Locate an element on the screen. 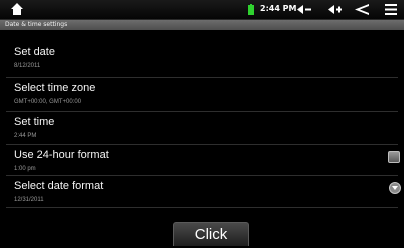 Image resolution: width=404 pixels, height=248 pixels. setting-title: Select time zone is located at coordinates (55, 88).